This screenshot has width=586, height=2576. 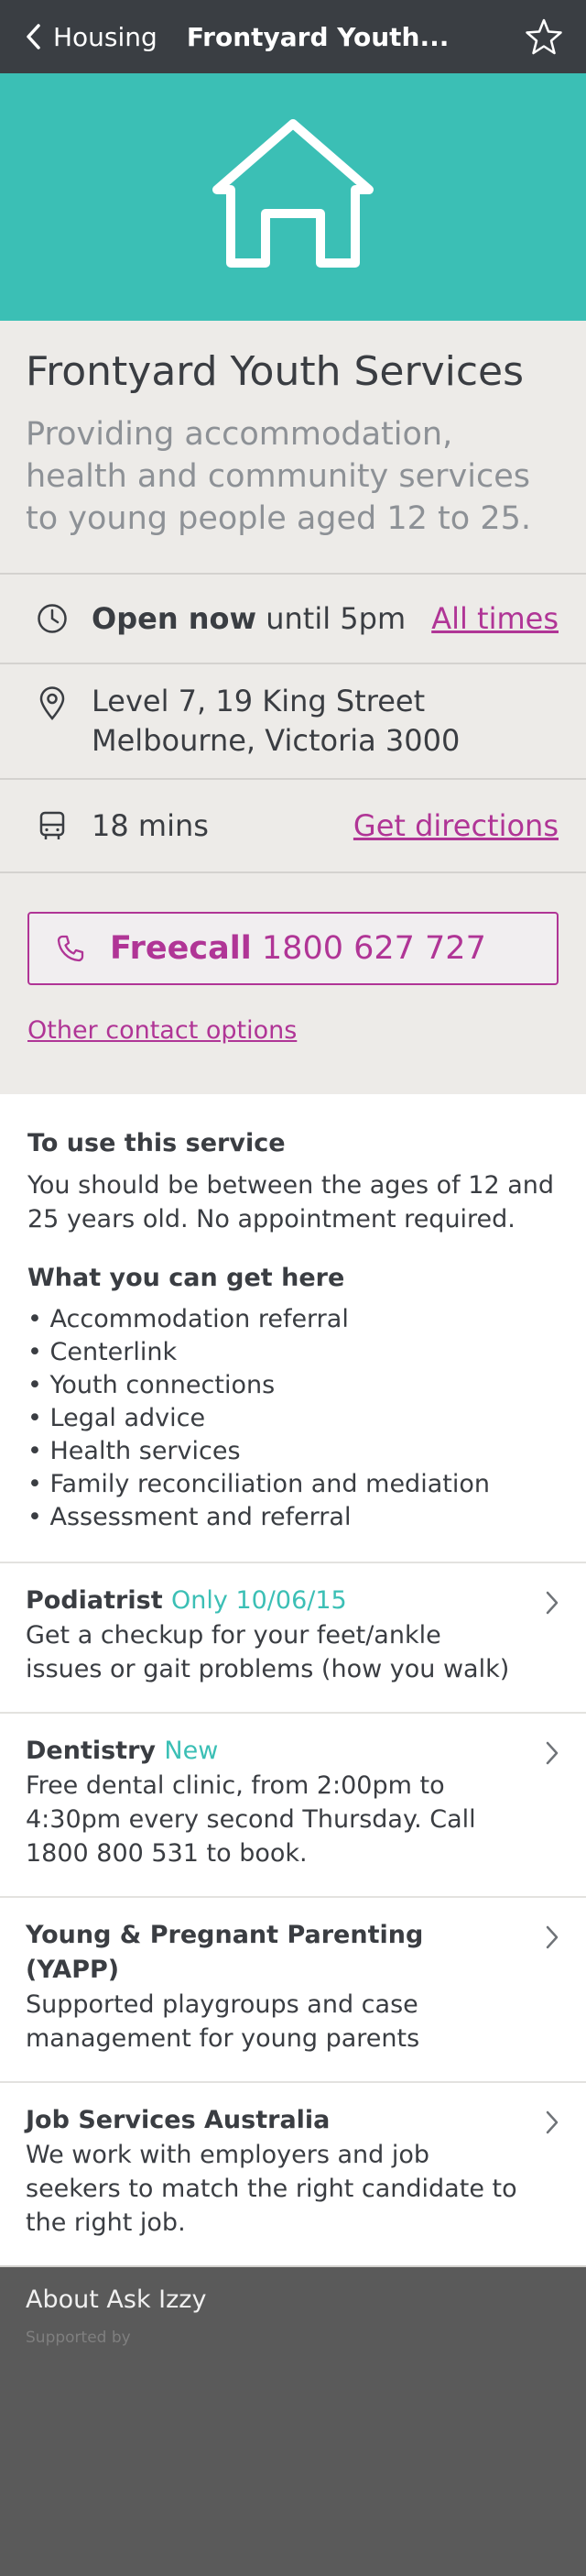 What do you see at coordinates (191, 1751) in the screenshot?
I see `service-item-tag: New` at bounding box center [191, 1751].